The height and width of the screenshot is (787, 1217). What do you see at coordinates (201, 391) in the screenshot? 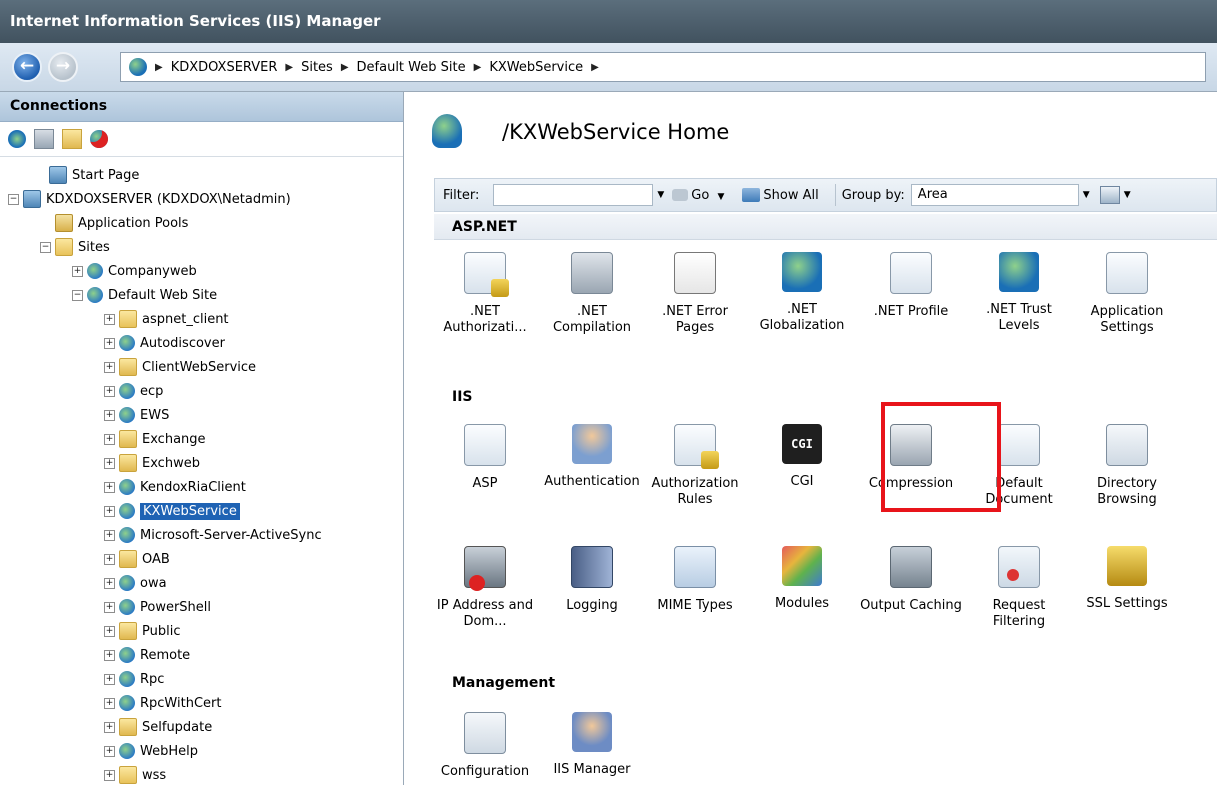
I see `tree-node: + ecp` at bounding box center [201, 391].